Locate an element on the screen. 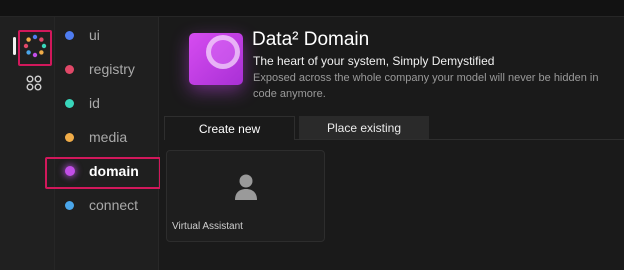 This screenshot has height=270, width=624. ui-dot-icon is located at coordinates (69, 35).